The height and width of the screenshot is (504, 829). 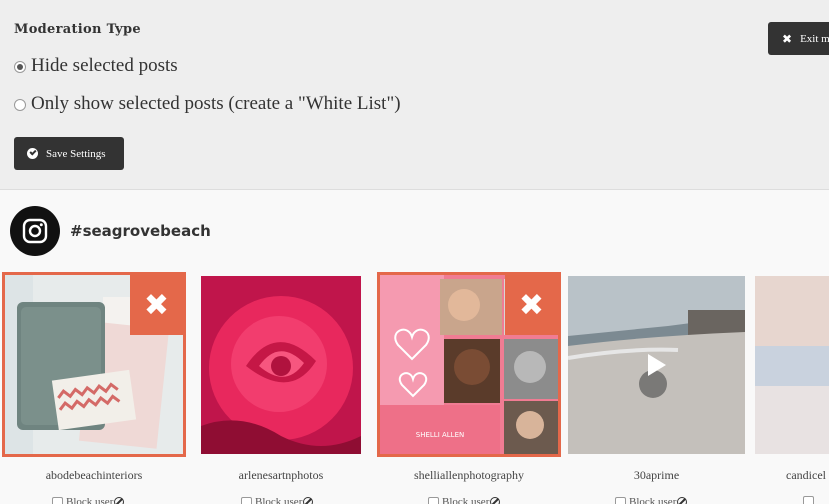 I want to click on save-settings-button: Save Settings, so click(x=69, y=153).